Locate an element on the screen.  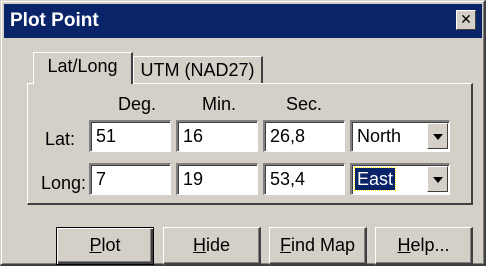
title-bar: Plot Point ✕ is located at coordinates (243, 21).